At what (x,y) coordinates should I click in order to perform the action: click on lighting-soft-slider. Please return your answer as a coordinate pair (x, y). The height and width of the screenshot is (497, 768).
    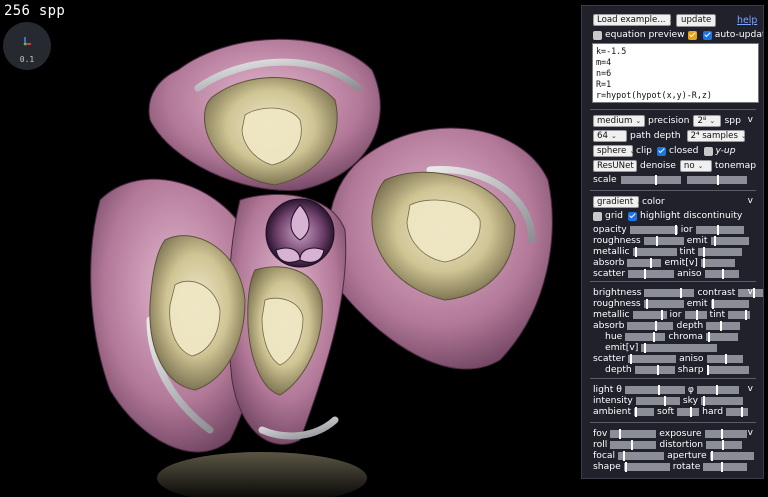
    Looking at the image, I should click on (688, 412).